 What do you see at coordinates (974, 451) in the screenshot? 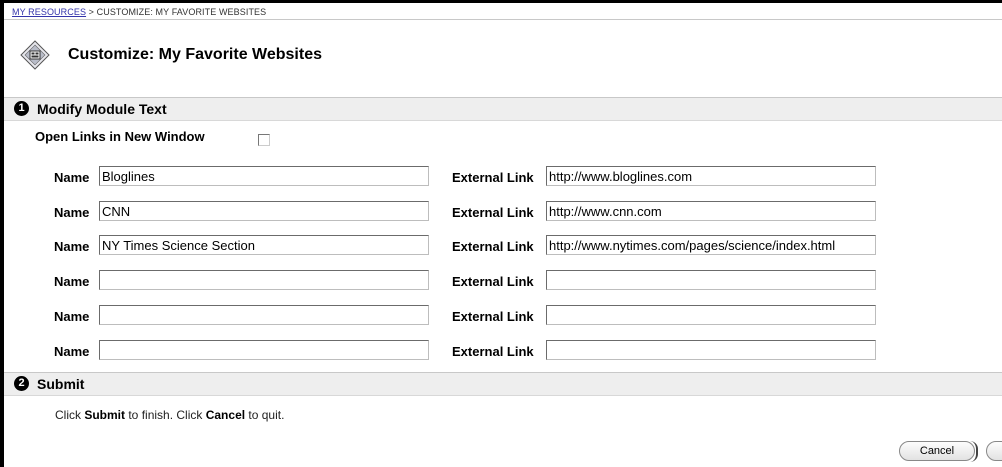
I see `cancel-button-shadow` at bounding box center [974, 451].